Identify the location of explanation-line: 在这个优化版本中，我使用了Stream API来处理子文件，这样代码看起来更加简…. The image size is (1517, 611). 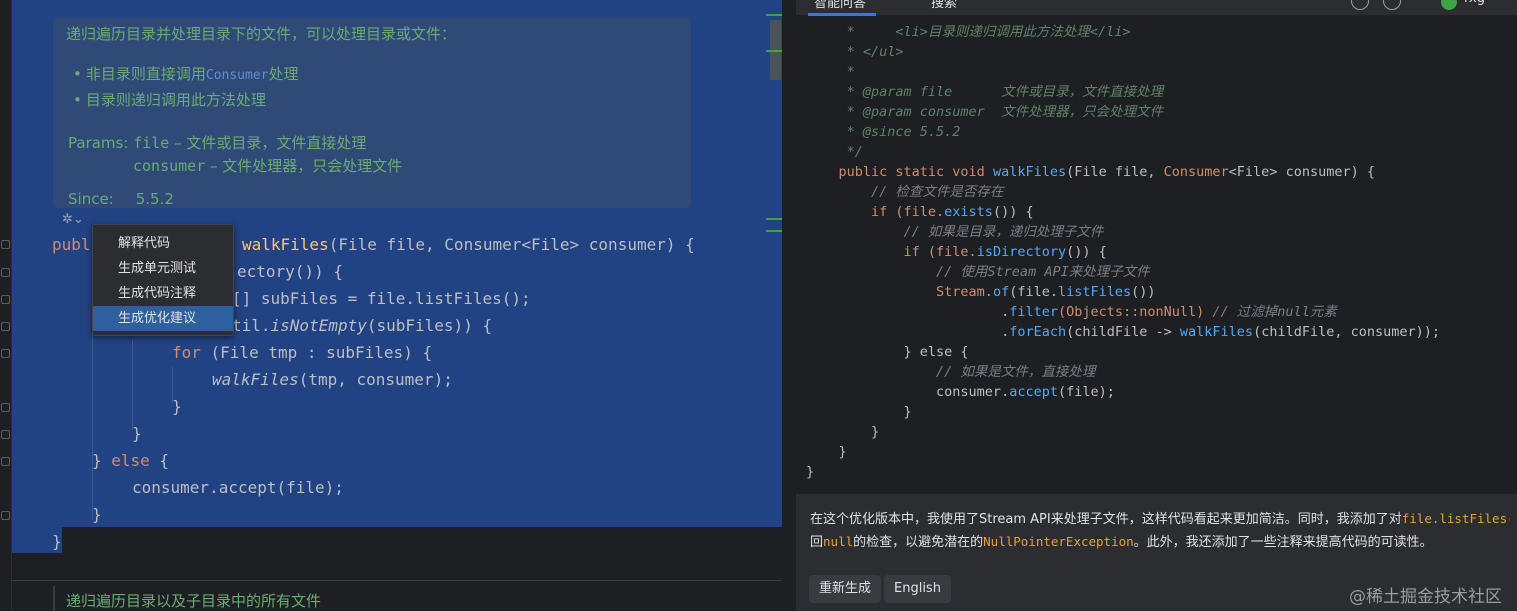
(1160, 519).